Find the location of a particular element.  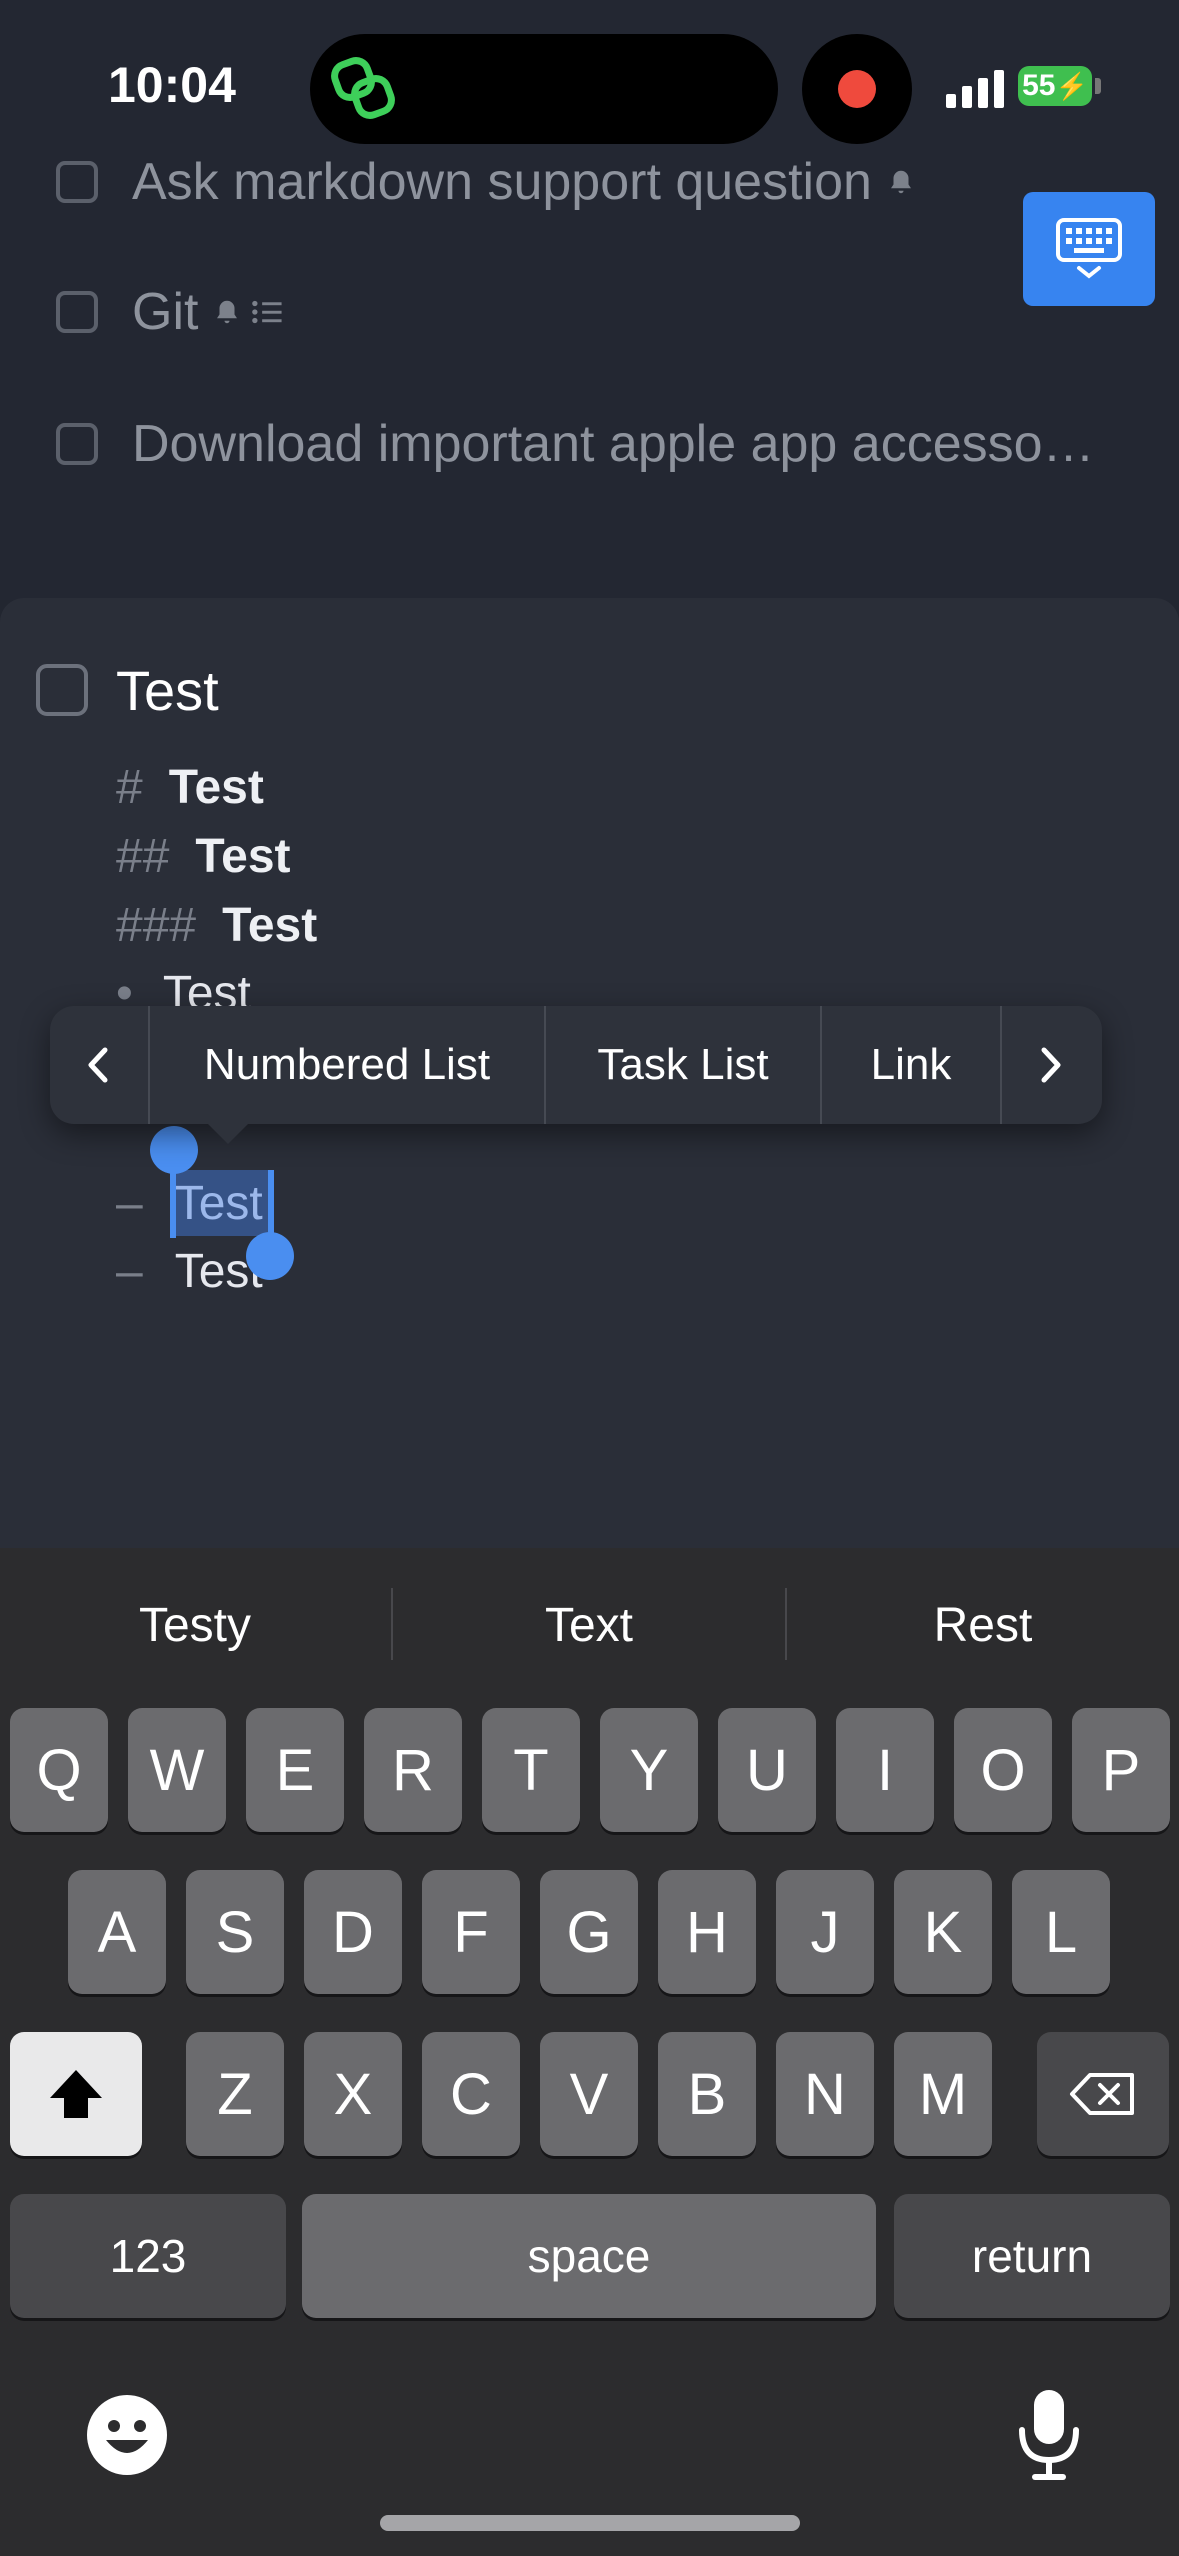

key-z: Z is located at coordinates (235, 2094).